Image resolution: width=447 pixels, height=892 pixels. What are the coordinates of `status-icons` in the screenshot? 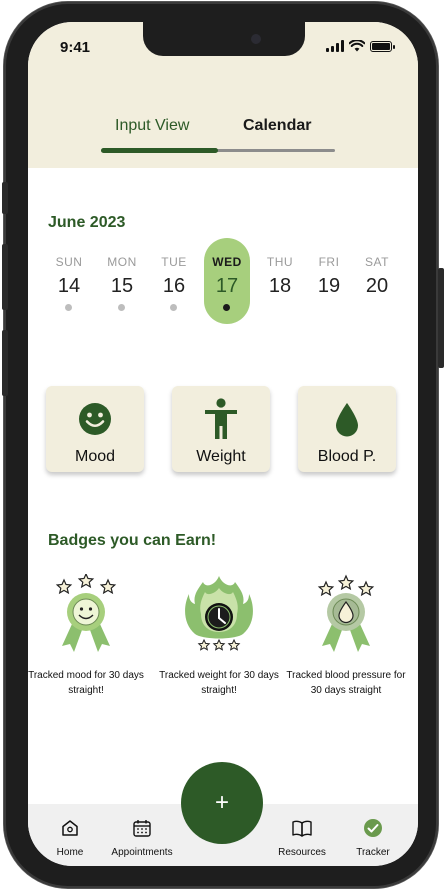 It's located at (360, 46).